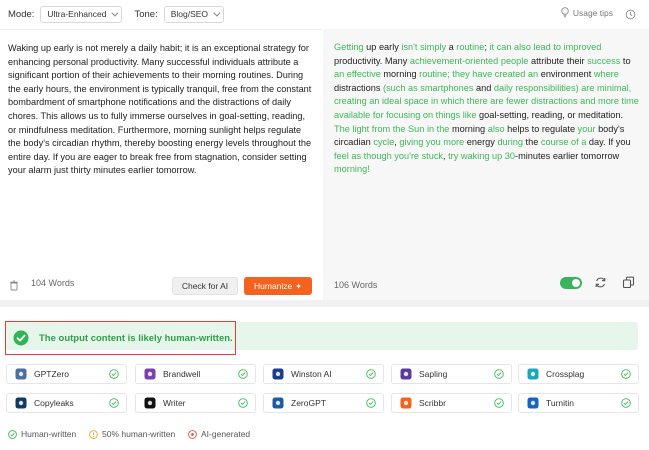 The width and height of the screenshot is (649, 450). I want to click on changed-segment: morning!, so click(352, 169).